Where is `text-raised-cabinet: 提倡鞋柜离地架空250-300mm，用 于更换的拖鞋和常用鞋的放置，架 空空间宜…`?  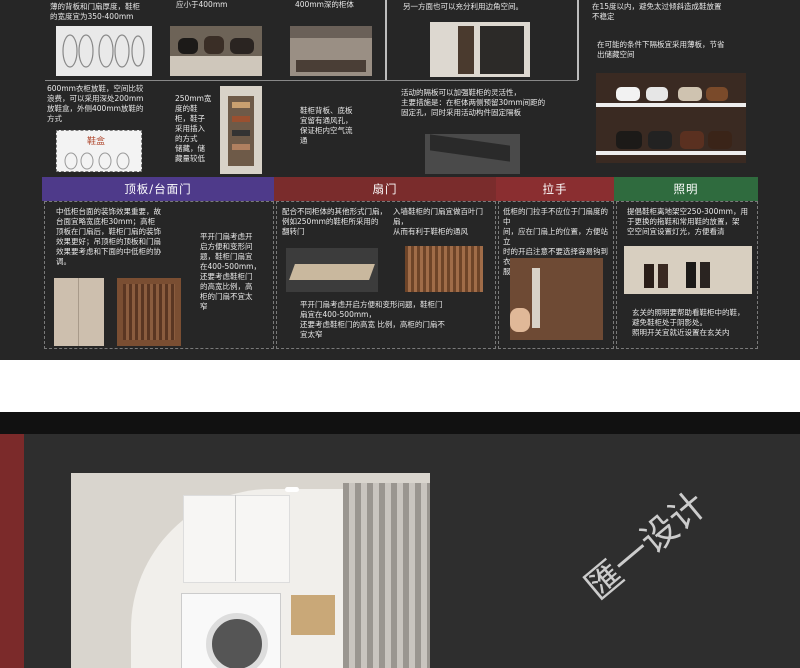
text-raised-cabinet: 提倡鞋柜离地架空250-300mm，用 于更换的拖鞋和常用鞋的放置，架 空空间宜… is located at coordinates (687, 221).